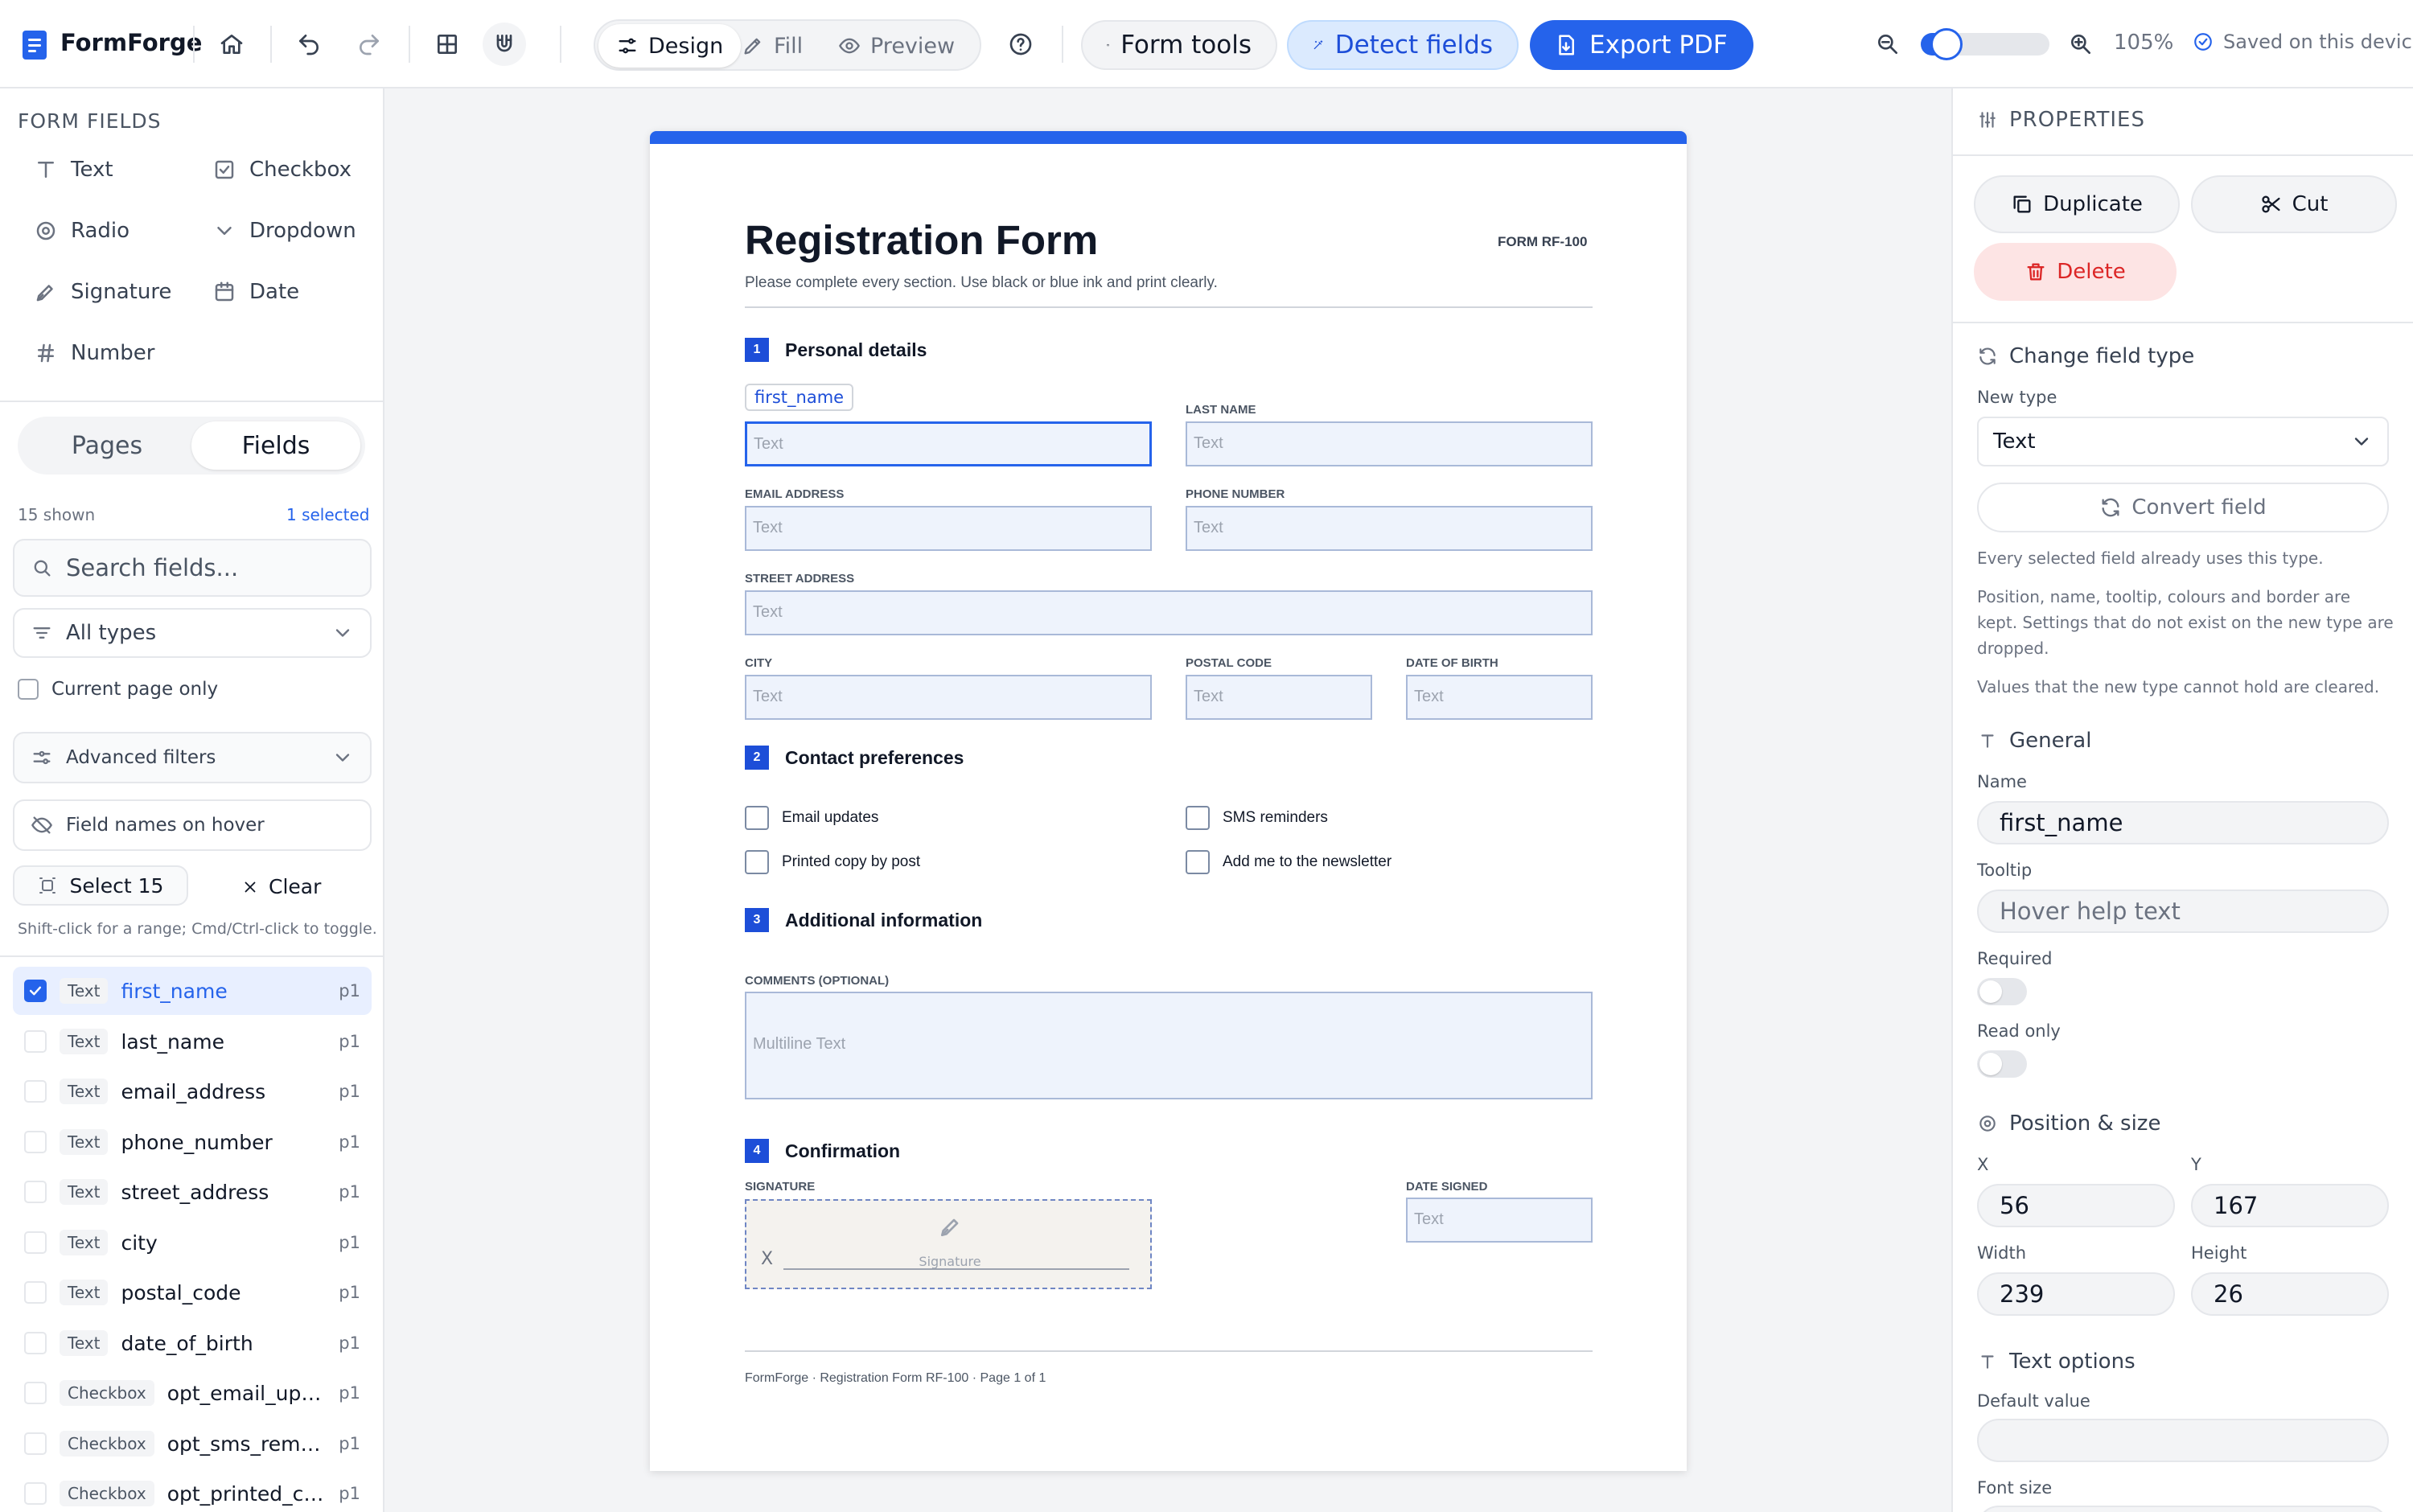 The image size is (2413, 1512). What do you see at coordinates (28, 690) in the screenshot?
I see `current-page-only-checkbox` at bounding box center [28, 690].